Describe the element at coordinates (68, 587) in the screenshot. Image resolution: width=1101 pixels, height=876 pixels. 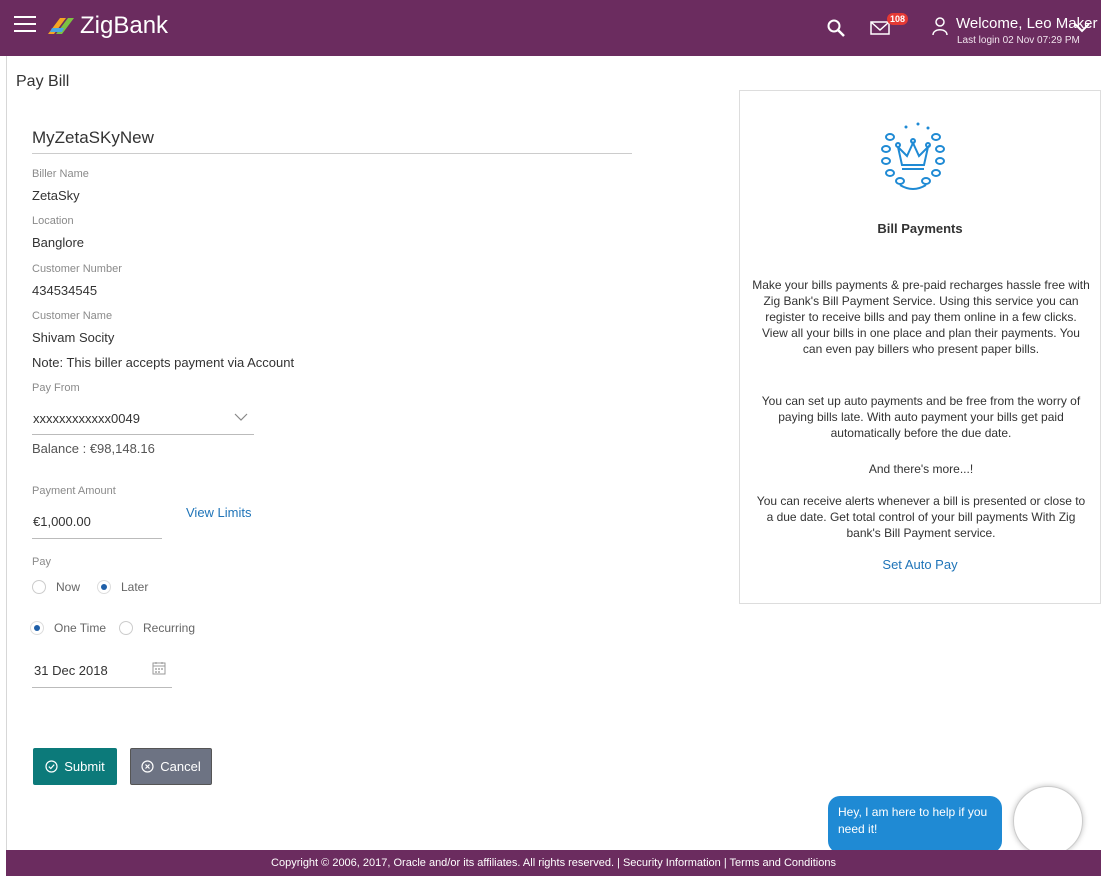
I see `radio-label: Now` at that location.